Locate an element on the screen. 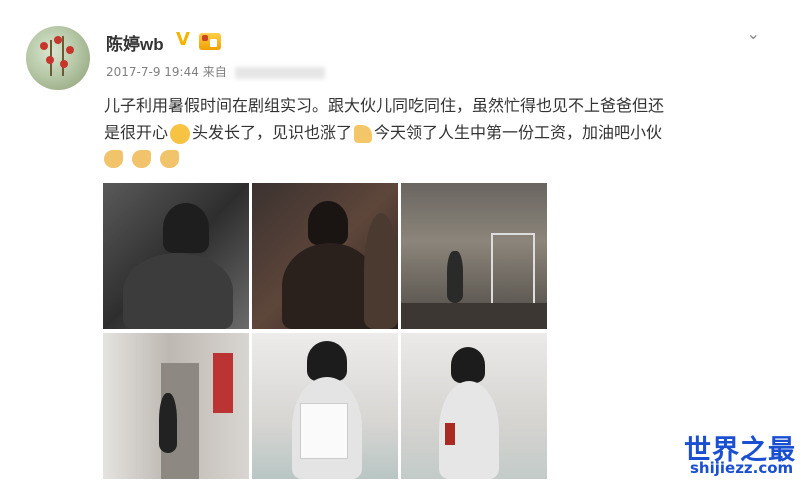  username-link: 陈婷wb is located at coordinates (135, 42).